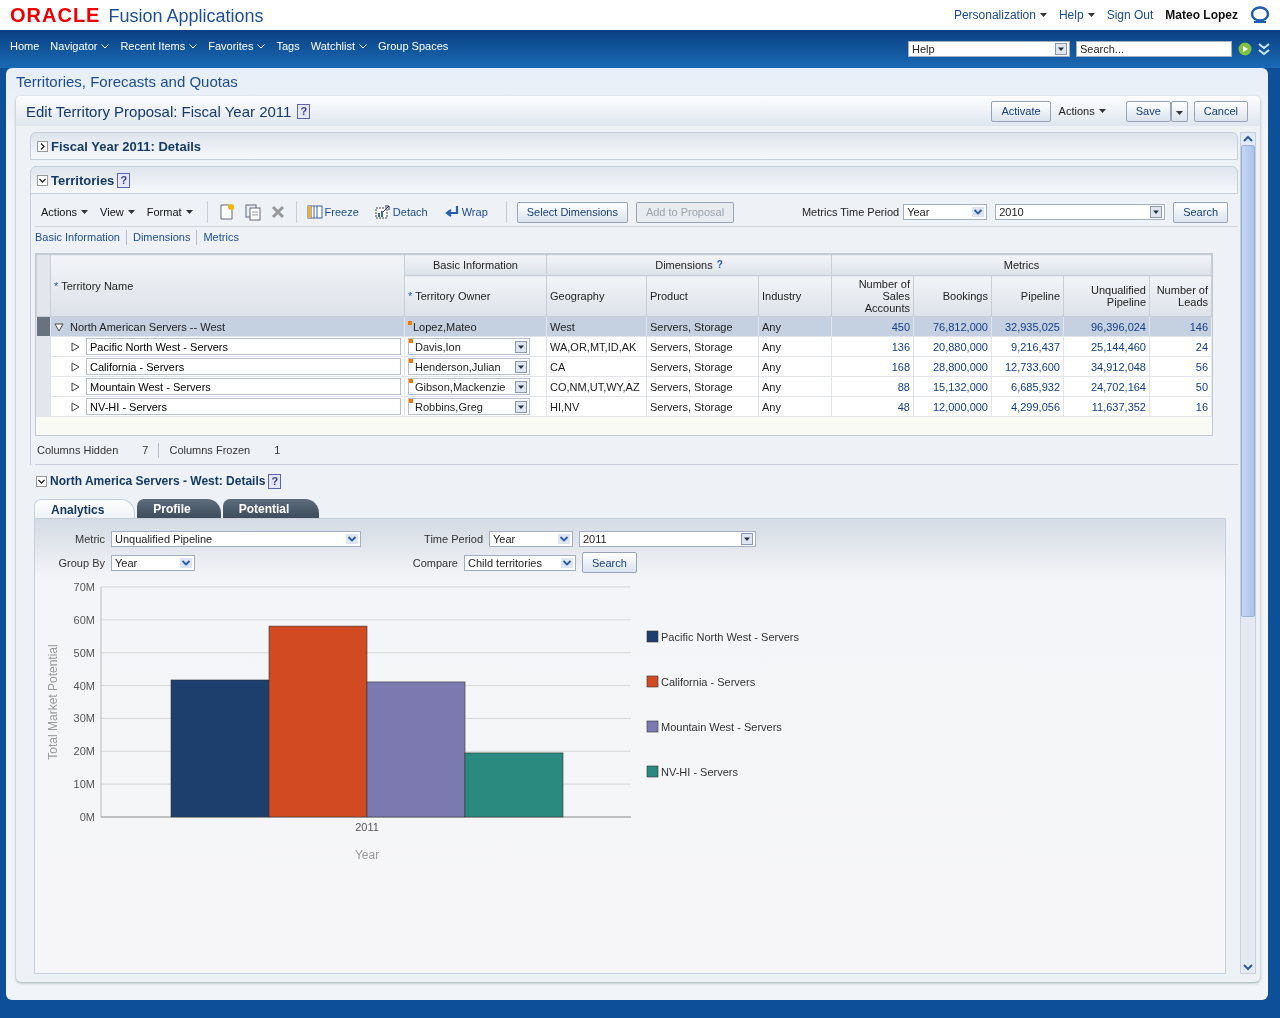 The image size is (1280, 1018). Describe the element at coordinates (624, 346) in the screenshot. I see `table-row: Pacific North West - Servers Davis,Ion WA,OR,MT,ID,AK Servers, Storage Any 136 20,880,000 9,216,437 25,144,460 24` at that location.